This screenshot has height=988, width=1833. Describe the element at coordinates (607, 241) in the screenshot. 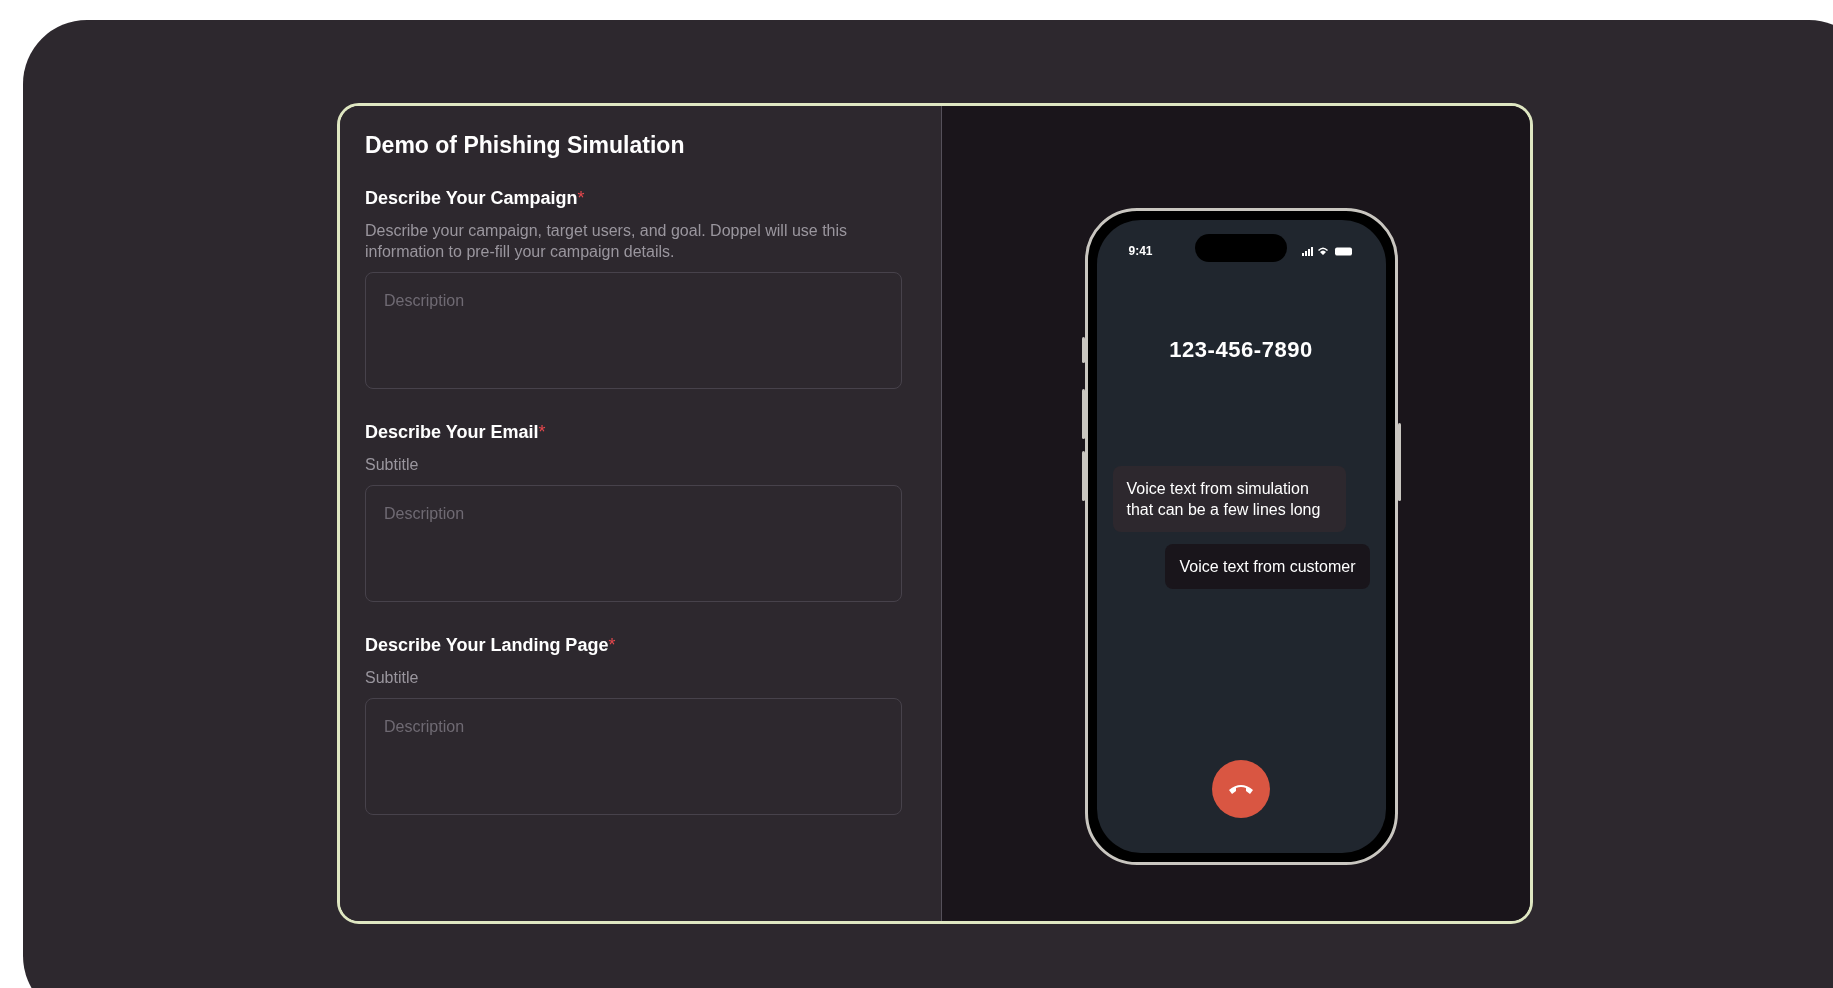

I see `field-subtitle: Describe your campaign, target users, and goal. Doppel will use this information to pre-fill your campaign details.` at that location.